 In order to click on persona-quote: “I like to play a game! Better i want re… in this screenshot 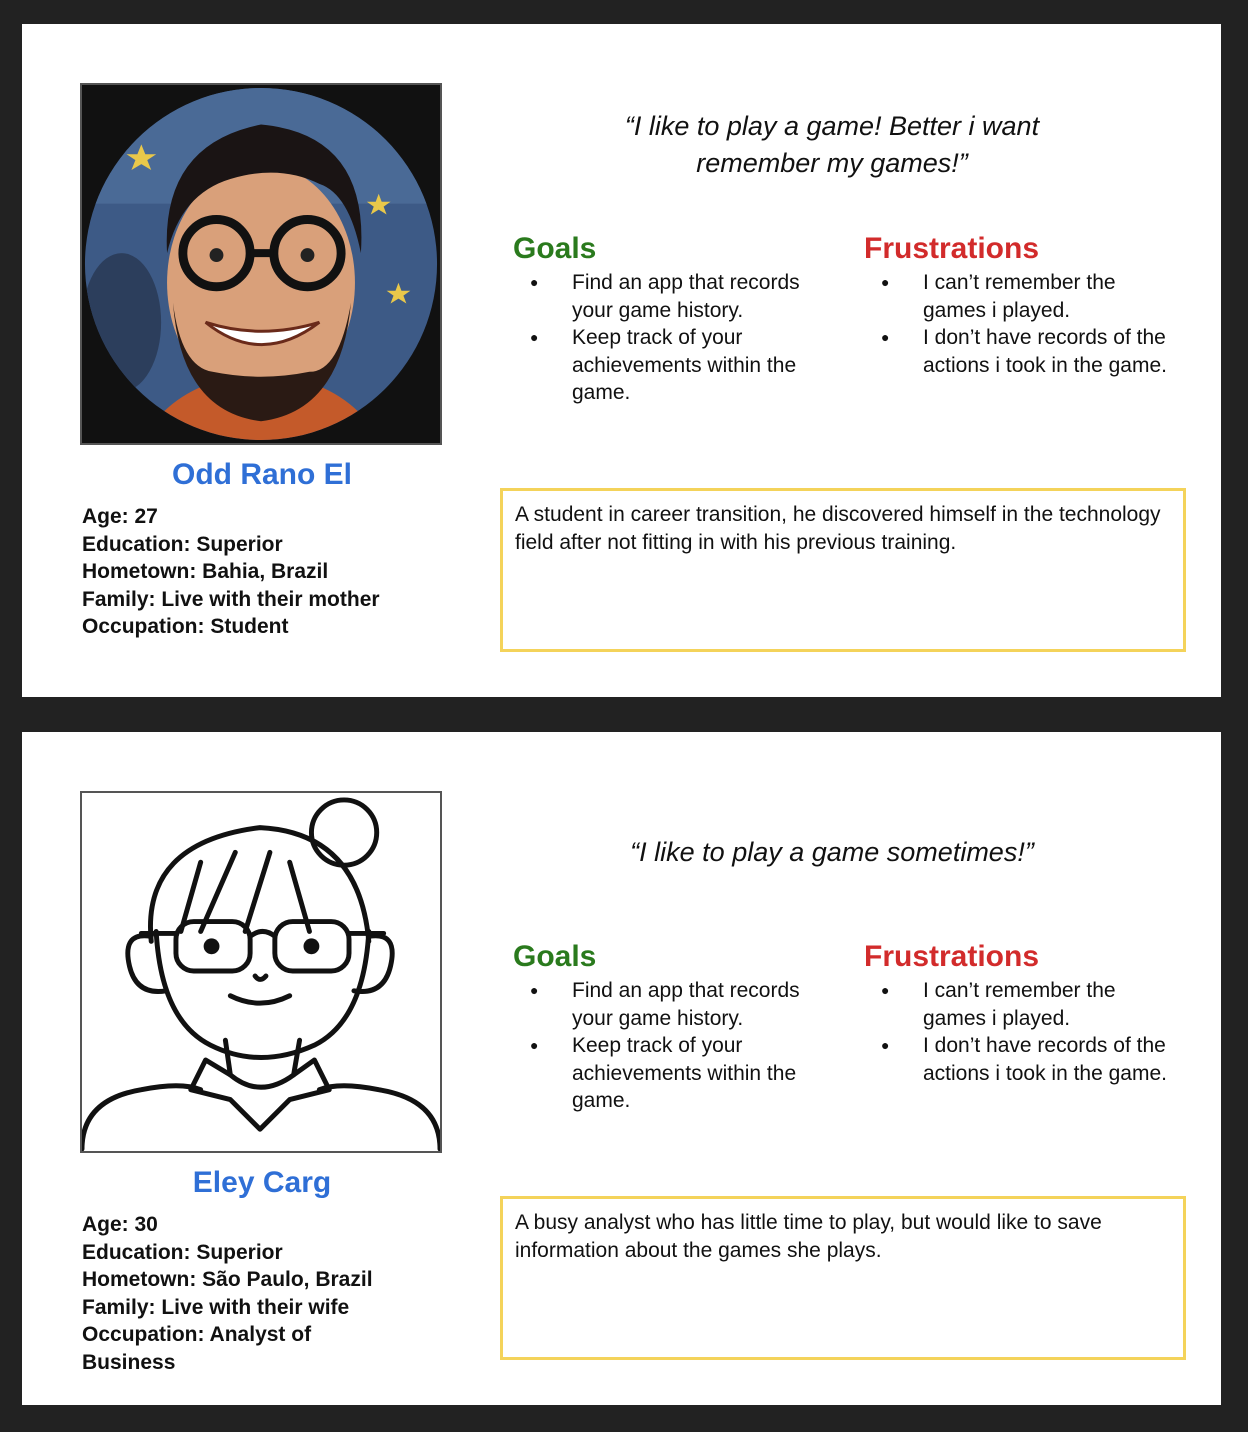, I will do `click(832, 144)`.